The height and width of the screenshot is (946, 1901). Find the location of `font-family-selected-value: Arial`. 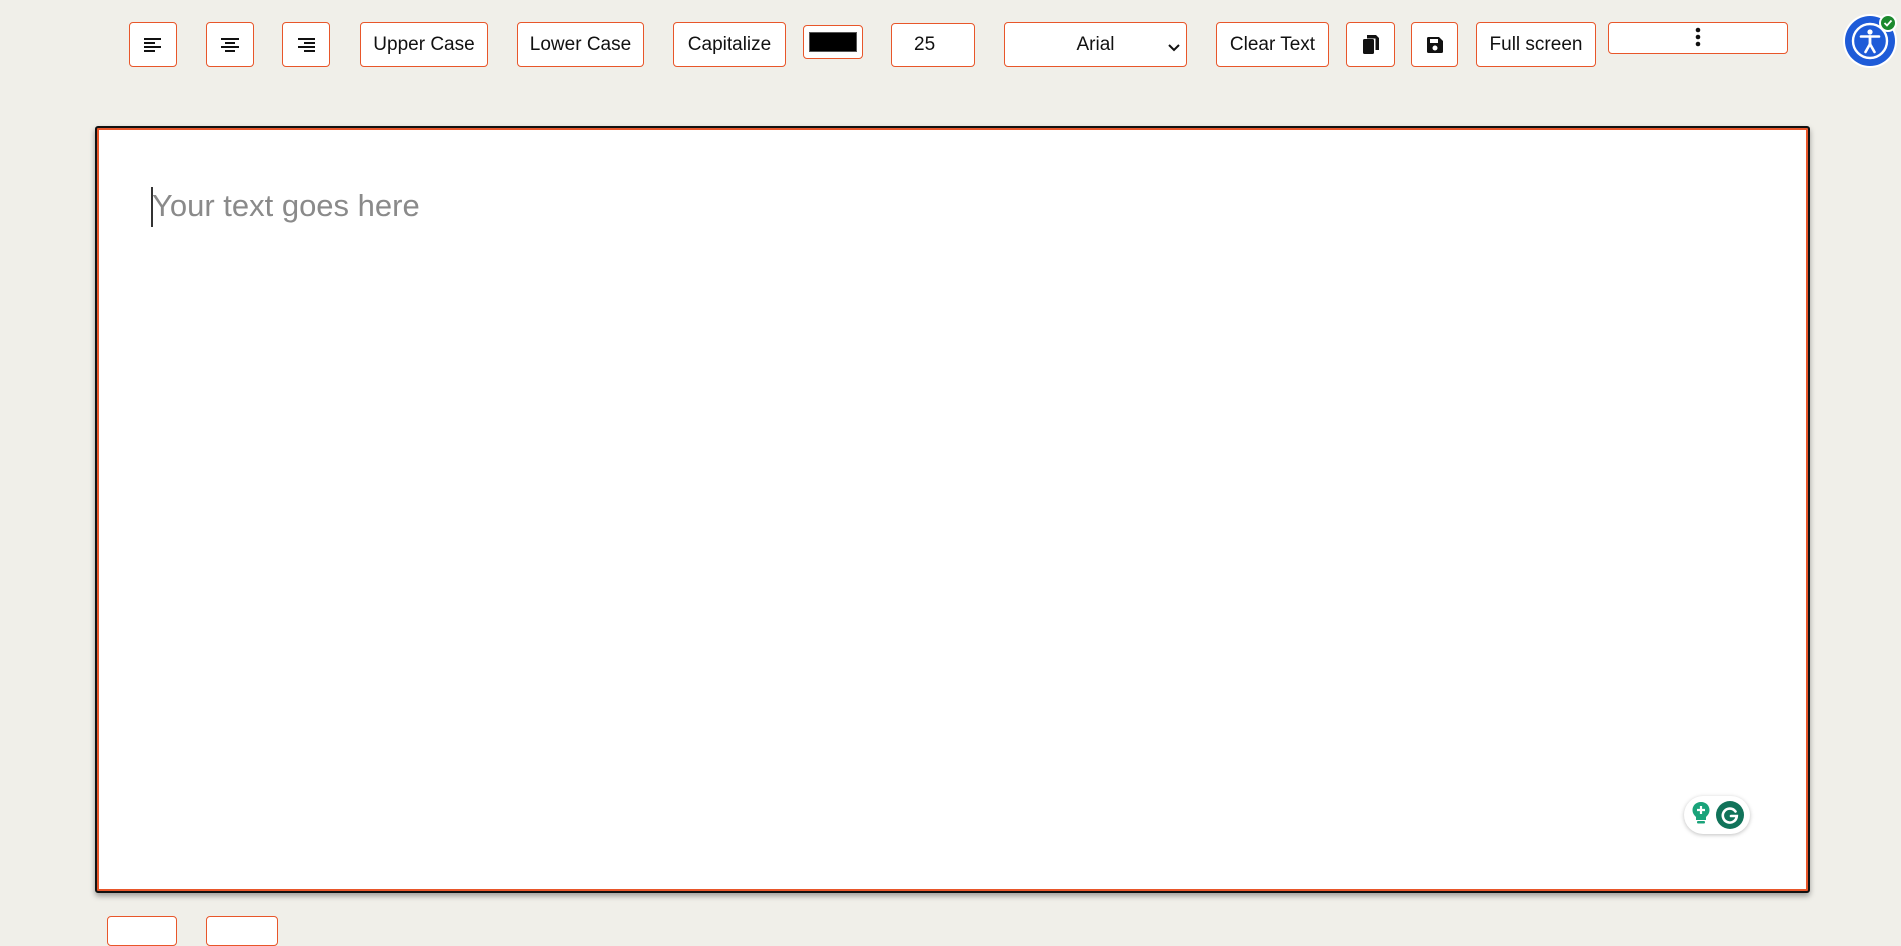

font-family-selected-value: Arial is located at coordinates (1095, 44).